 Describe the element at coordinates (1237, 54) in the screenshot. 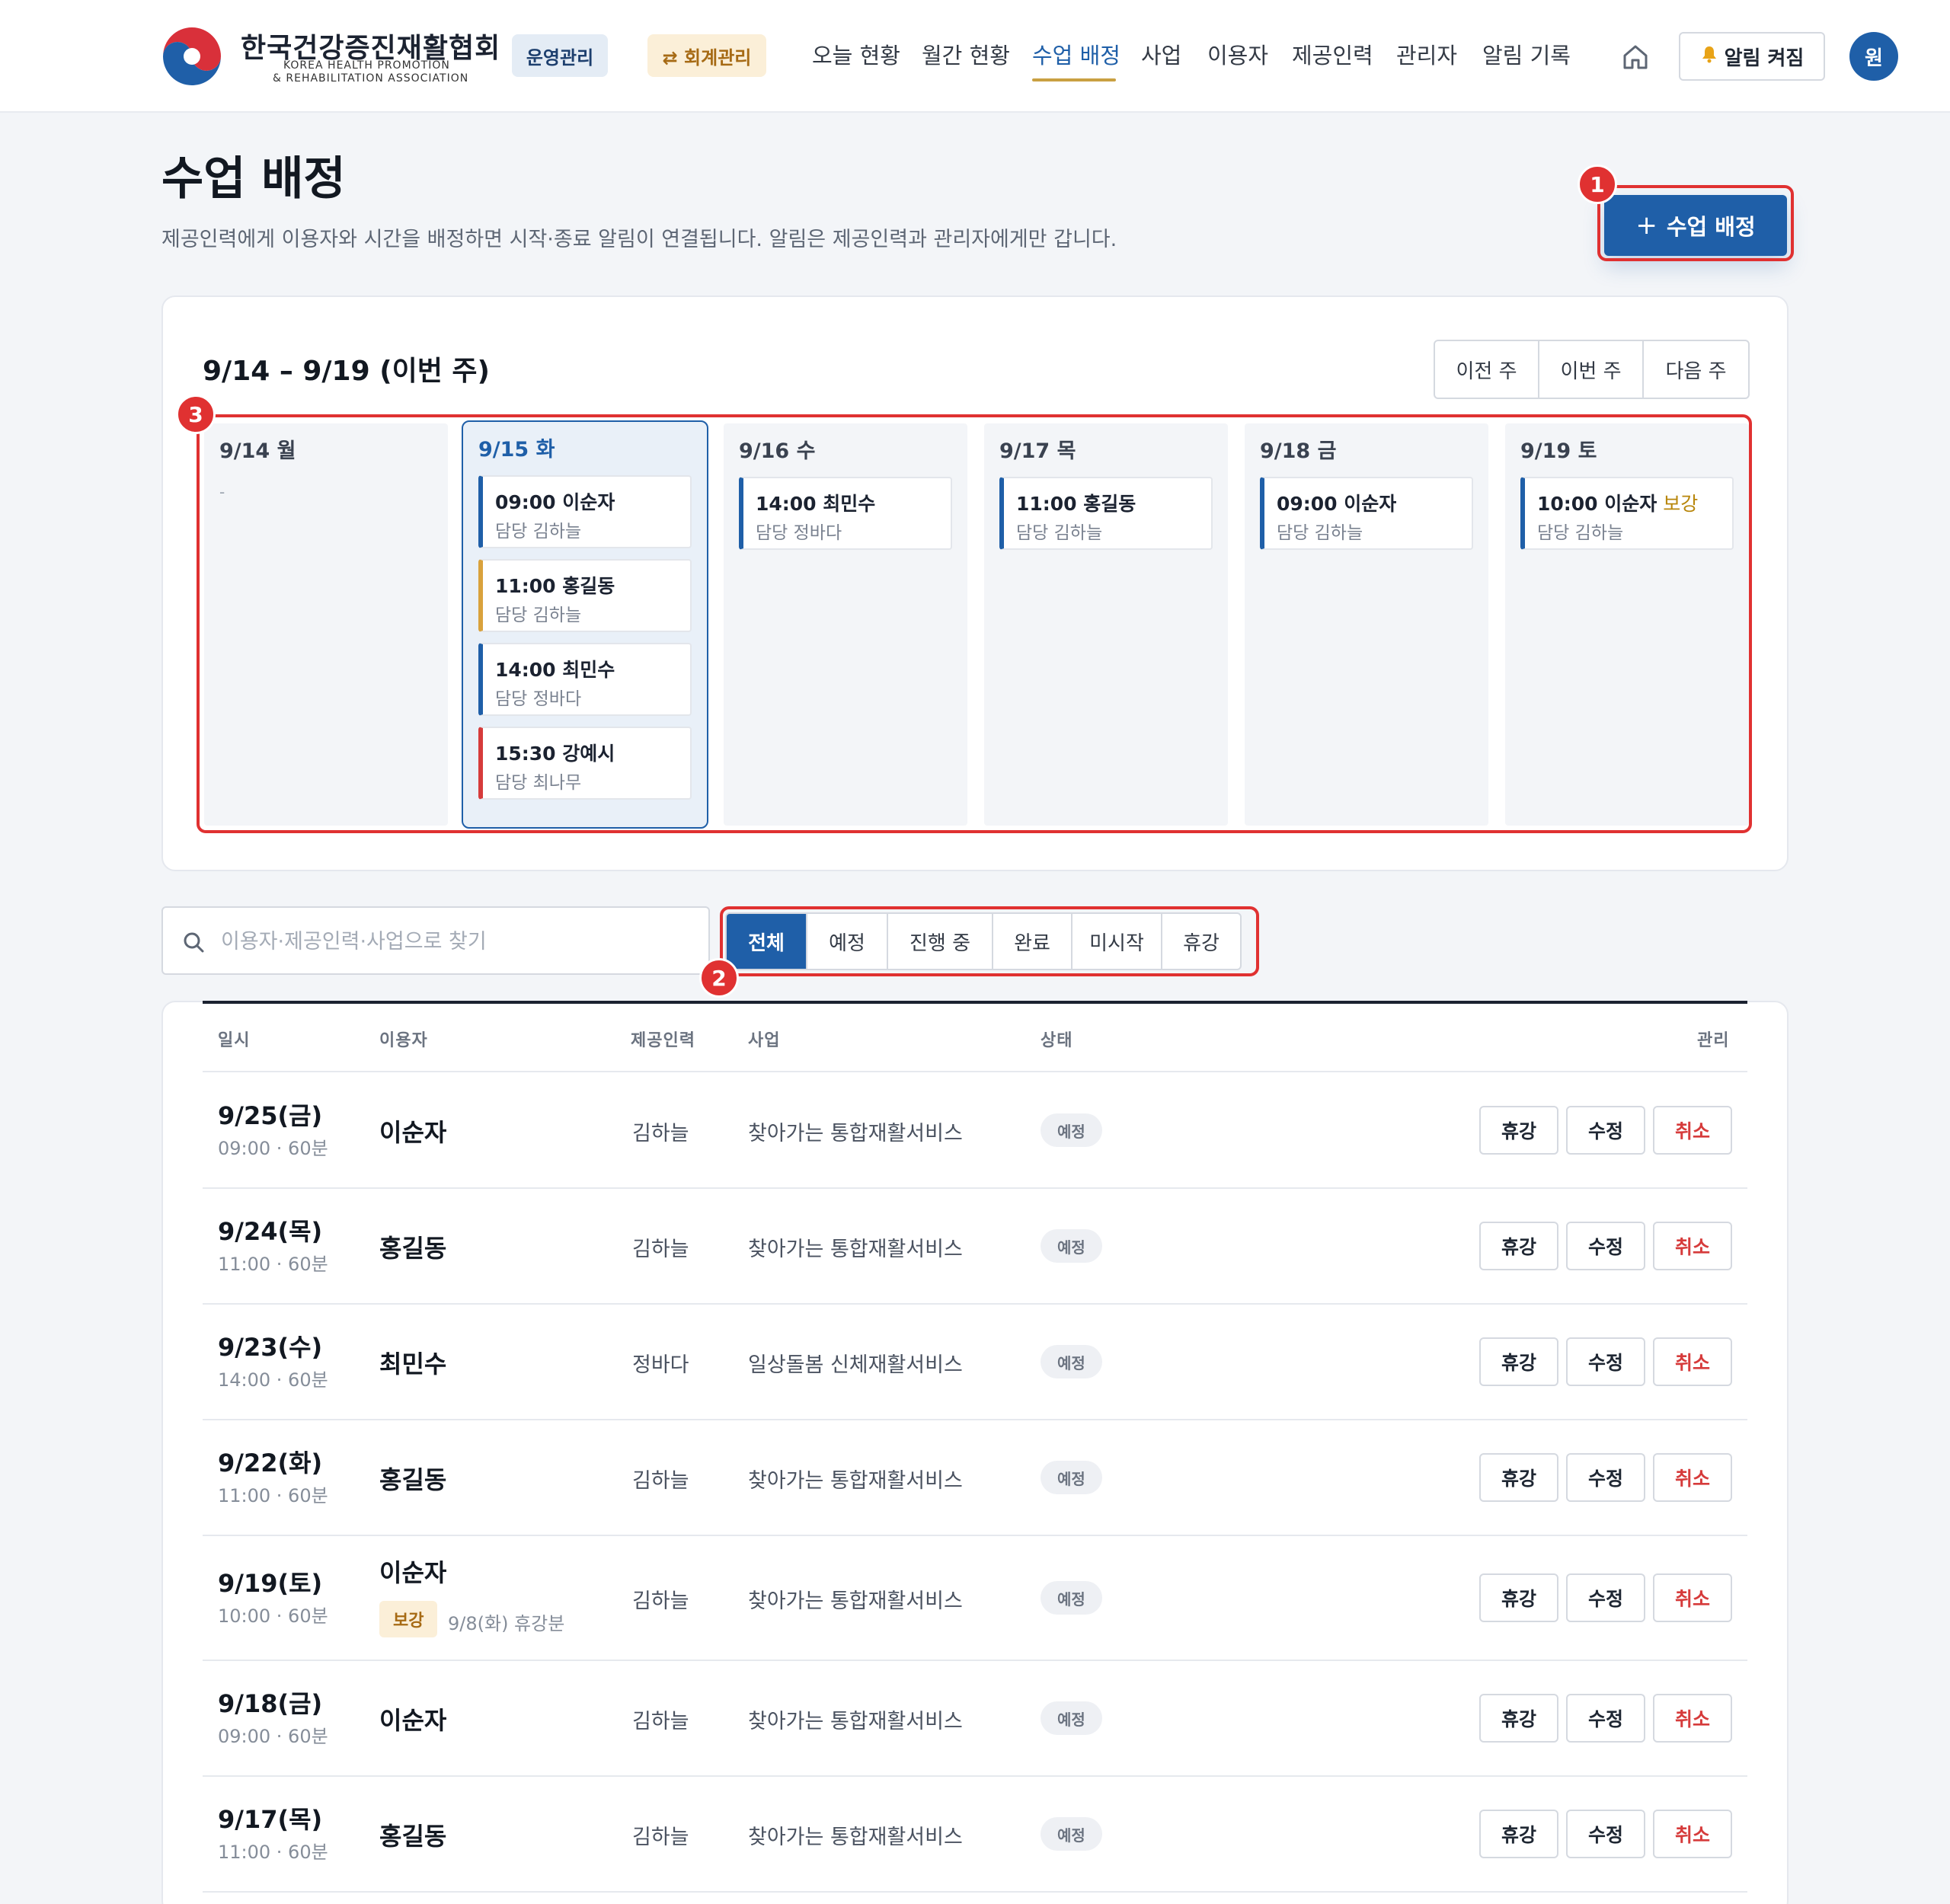

I see `nav-users: 이용자` at that location.